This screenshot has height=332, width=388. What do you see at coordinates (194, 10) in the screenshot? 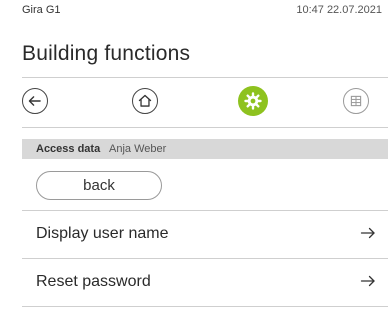
I see `status-bar: Gira G1 10:47 22.07.2021` at bounding box center [194, 10].